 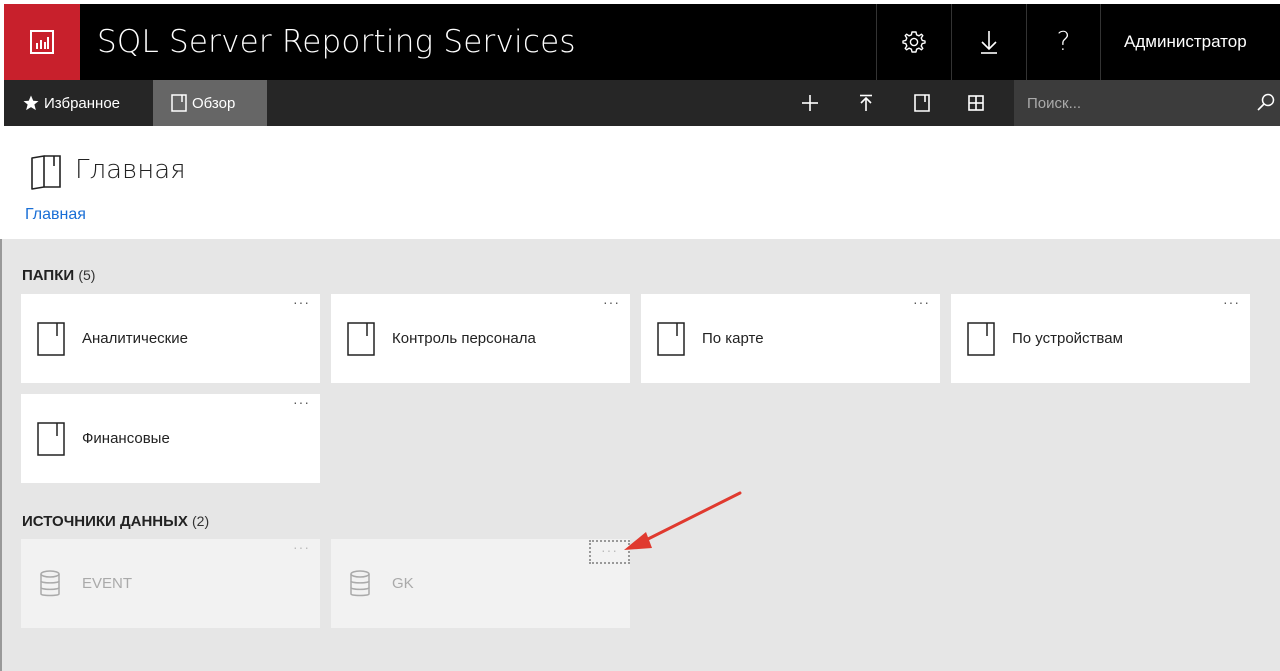 What do you see at coordinates (214, 103) in the screenshot?
I see `tab-browse-label: Обзор` at bounding box center [214, 103].